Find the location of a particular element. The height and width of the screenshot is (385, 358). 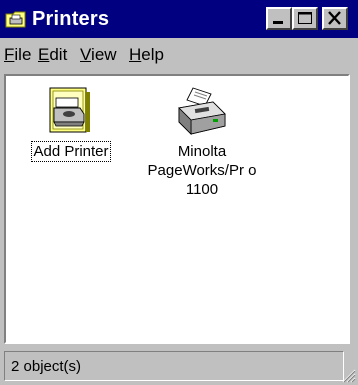

icon-item-add-printer: Add Printer is located at coordinates (71, 124).